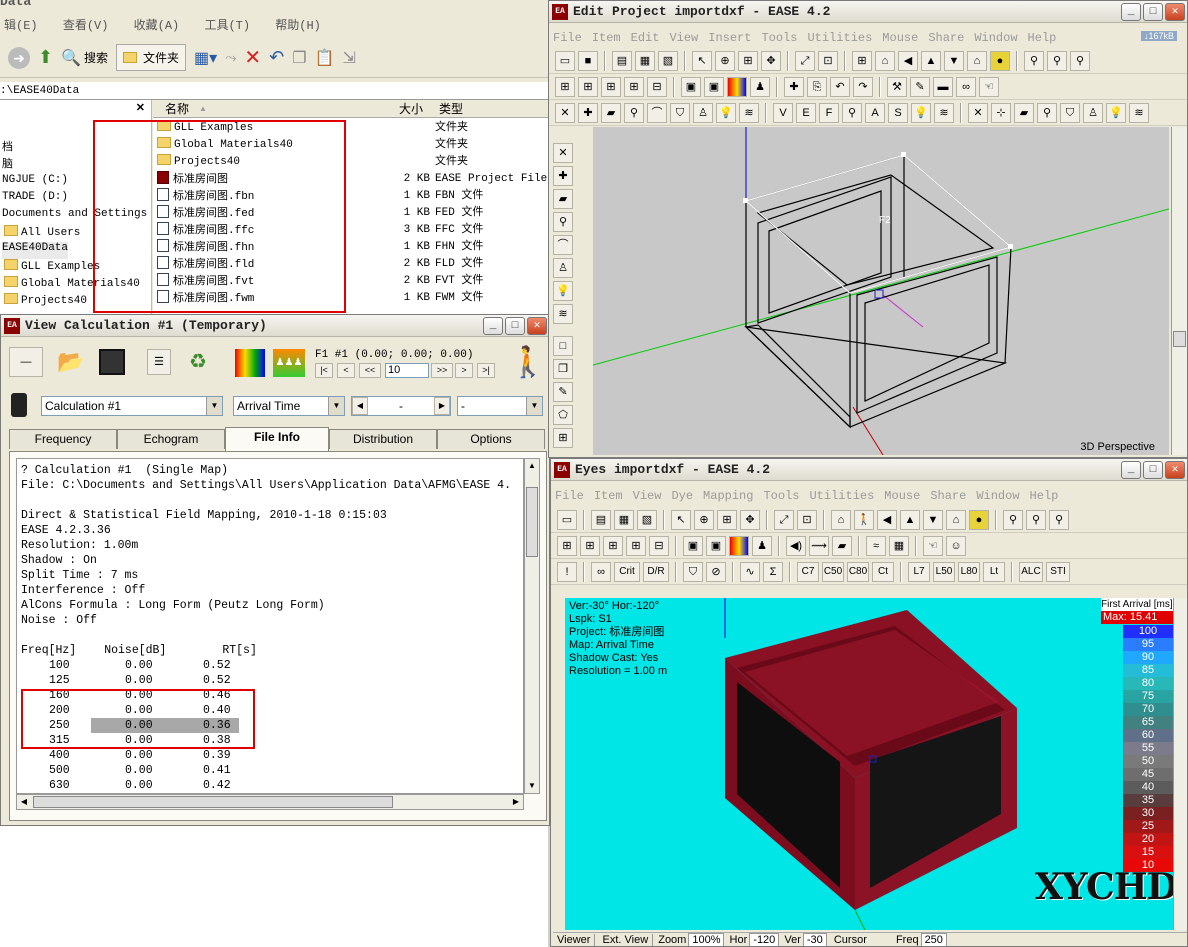 Image resolution: width=1188 pixels, height=947 pixels. Describe the element at coordinates (1116, 113) in the screenshot. I see `select-lamps-icon: 💡` at that location.